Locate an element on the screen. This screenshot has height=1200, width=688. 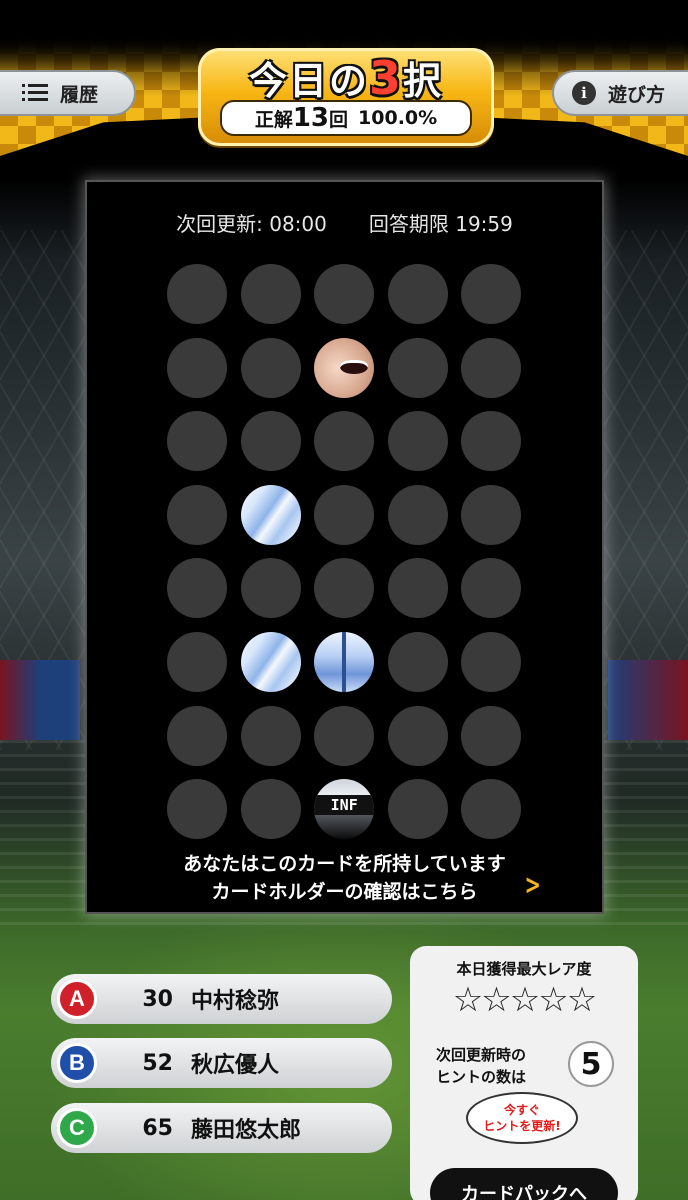
info-icon: i is located at coordinates (584, 93).